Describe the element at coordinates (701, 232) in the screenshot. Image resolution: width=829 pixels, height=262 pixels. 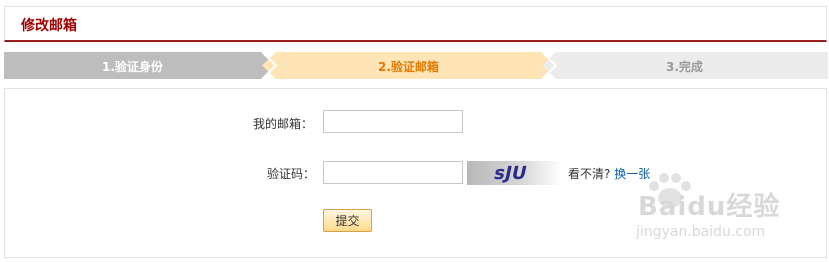
I see `watermark-url: jingyan.baidu.com` at that location.